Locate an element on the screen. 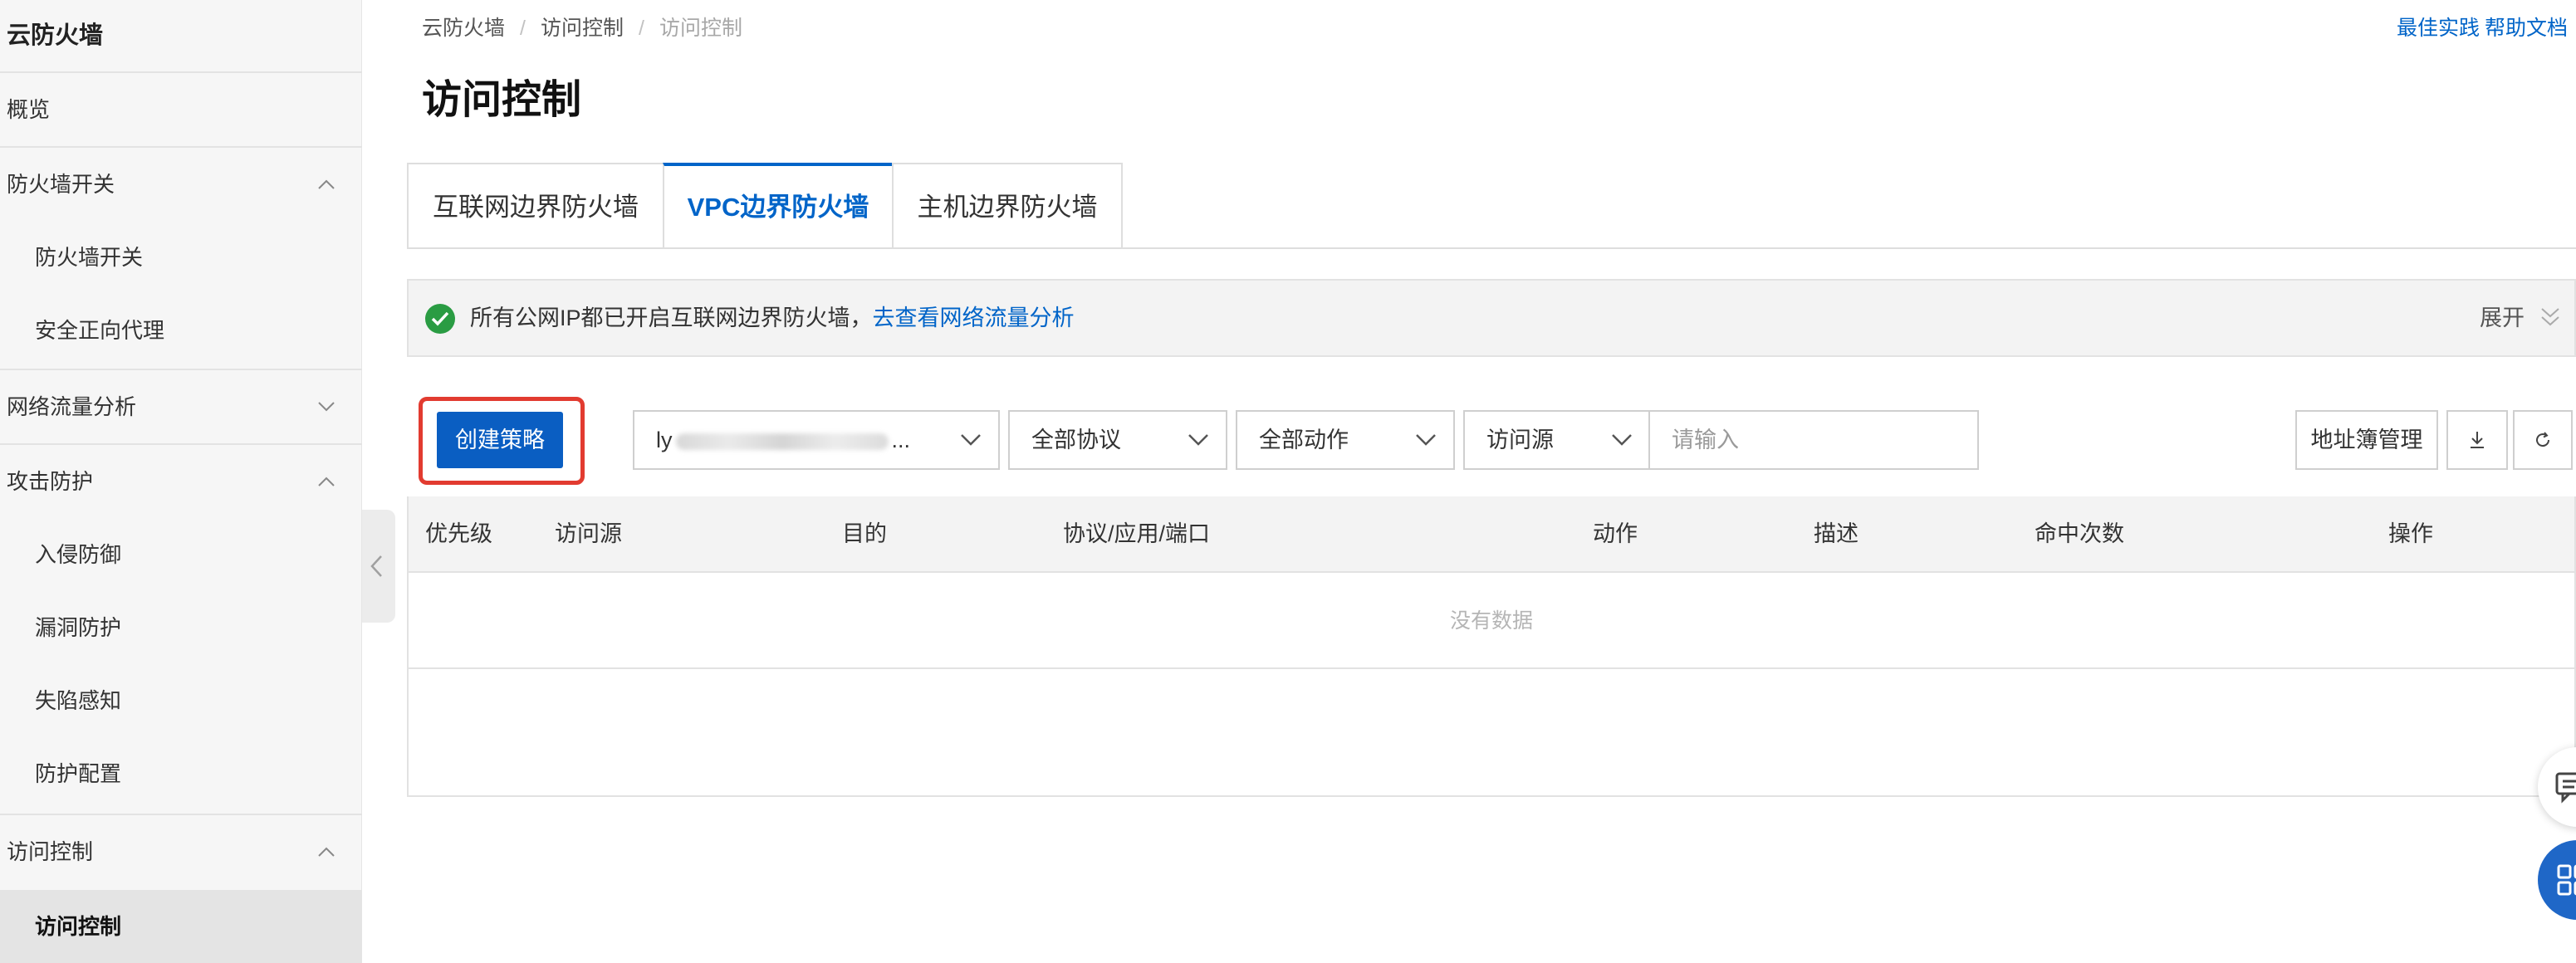  refresh-icon is located at coordinates (2543, 439).